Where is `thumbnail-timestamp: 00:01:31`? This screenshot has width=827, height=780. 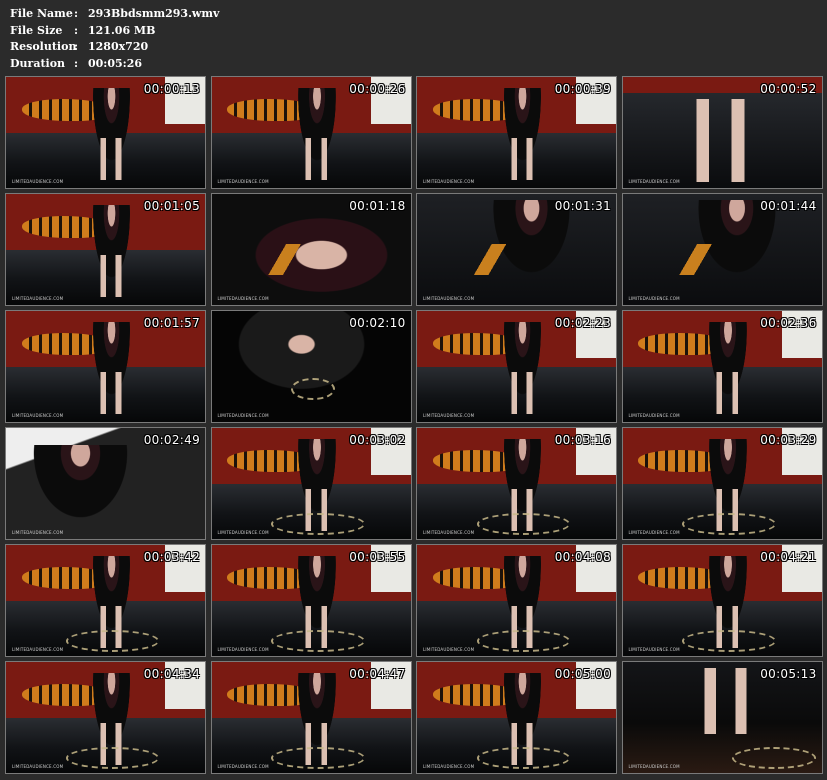 thumbnail-timestamp: 00:01:31 is located at coordinates (582, 206).